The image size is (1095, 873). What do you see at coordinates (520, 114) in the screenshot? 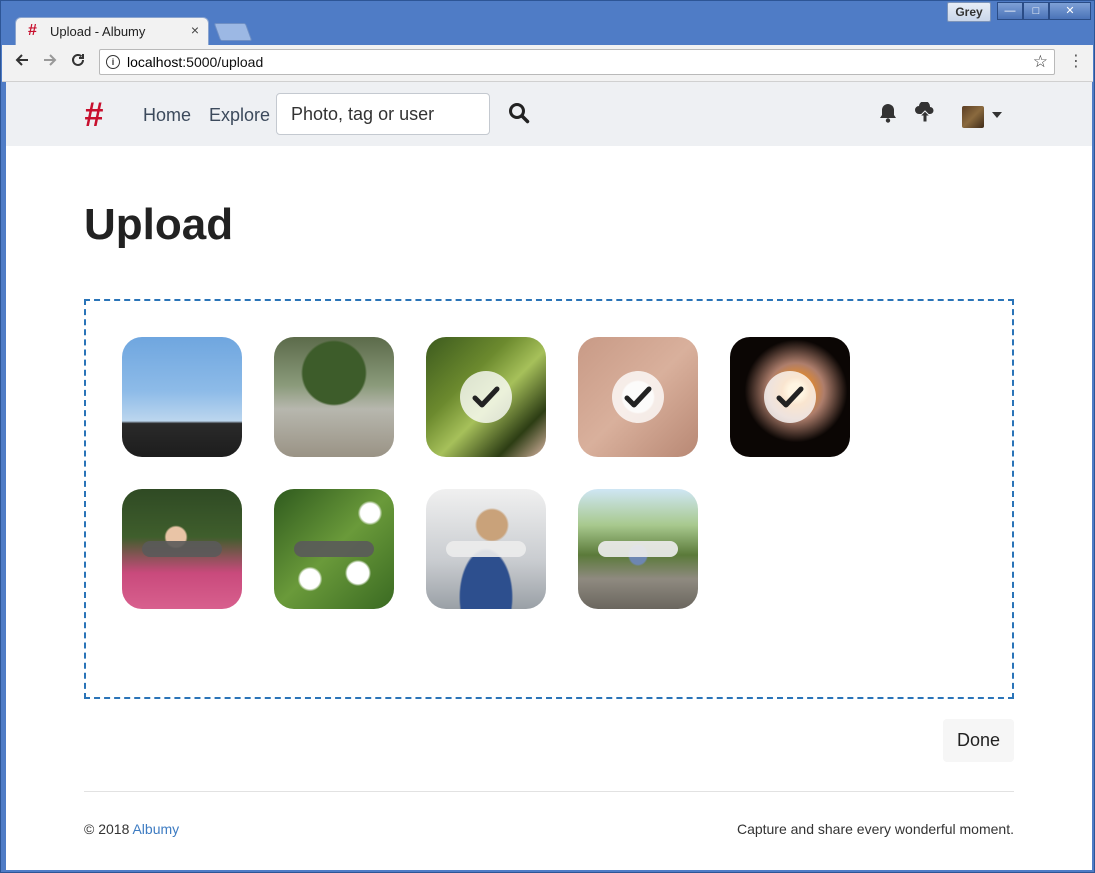
I see `search-icon` at bounding box center [520, 114].